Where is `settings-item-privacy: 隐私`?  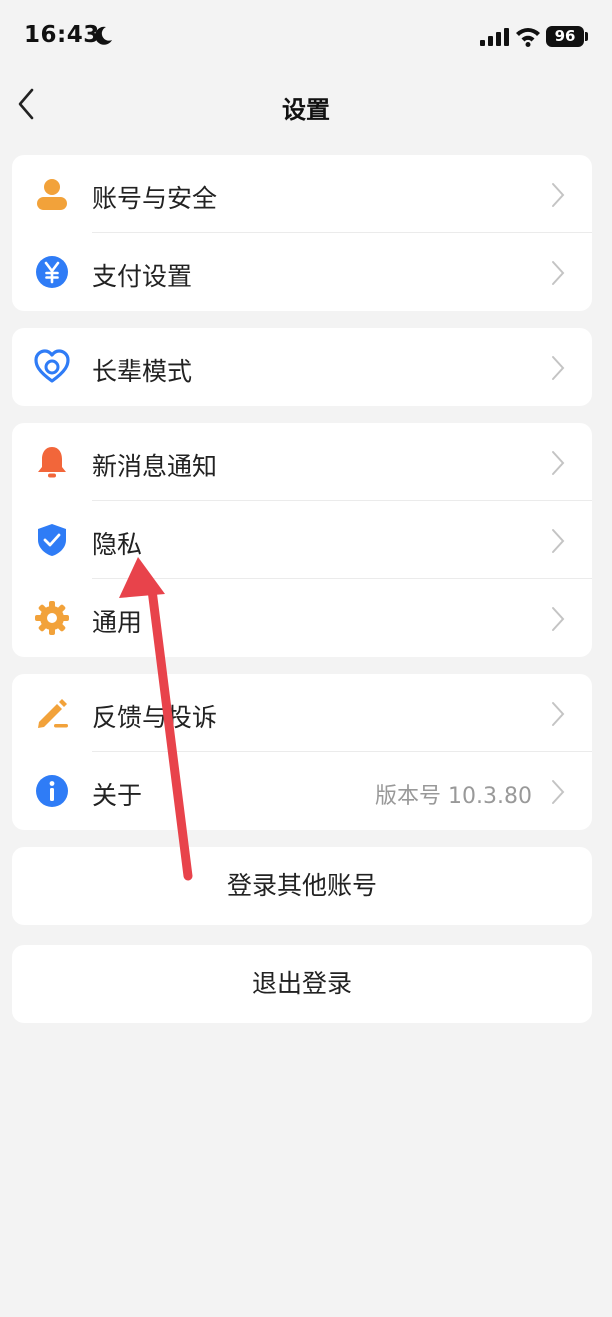 settings-item-privacy: 隐私 is located at coordinates (302, 540).